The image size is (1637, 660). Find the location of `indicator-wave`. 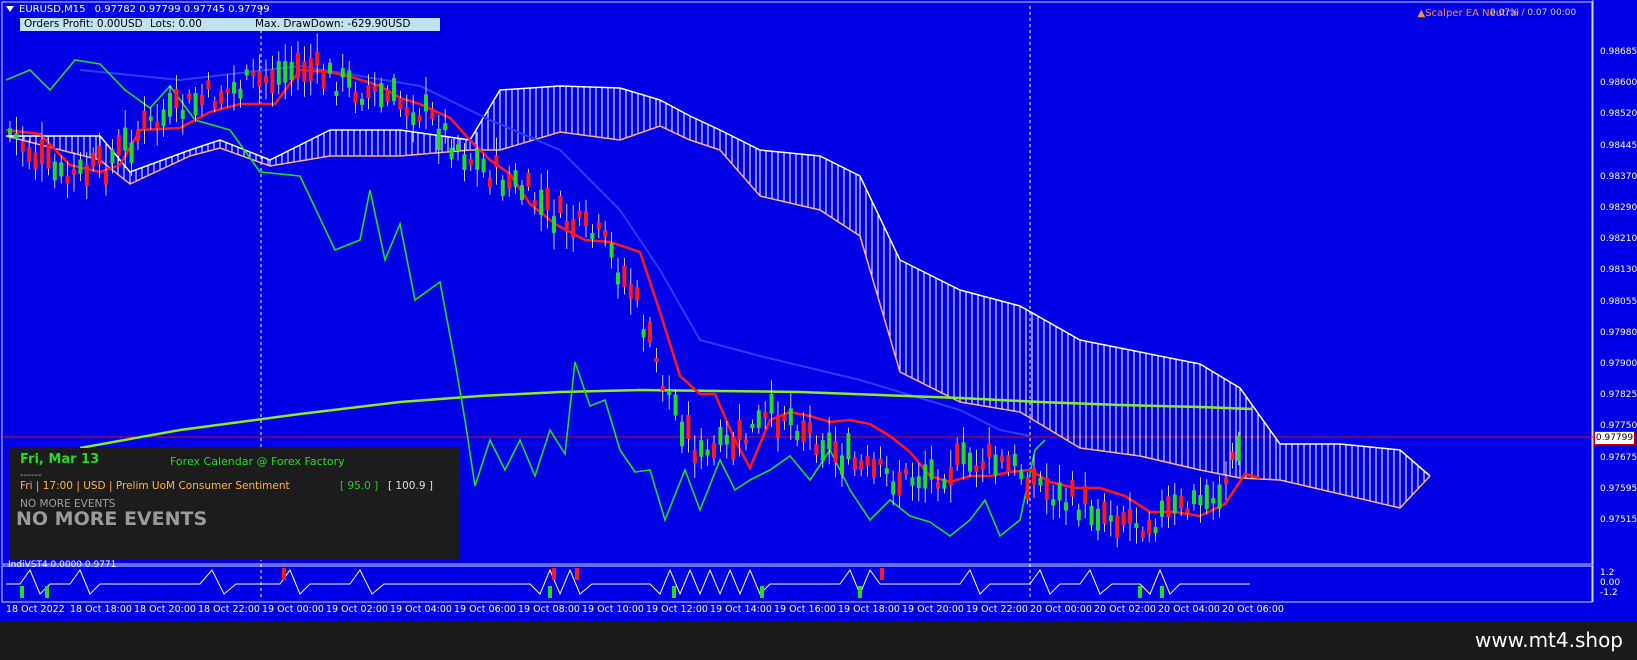

indicator-wave is located at coordinates (628, 582).